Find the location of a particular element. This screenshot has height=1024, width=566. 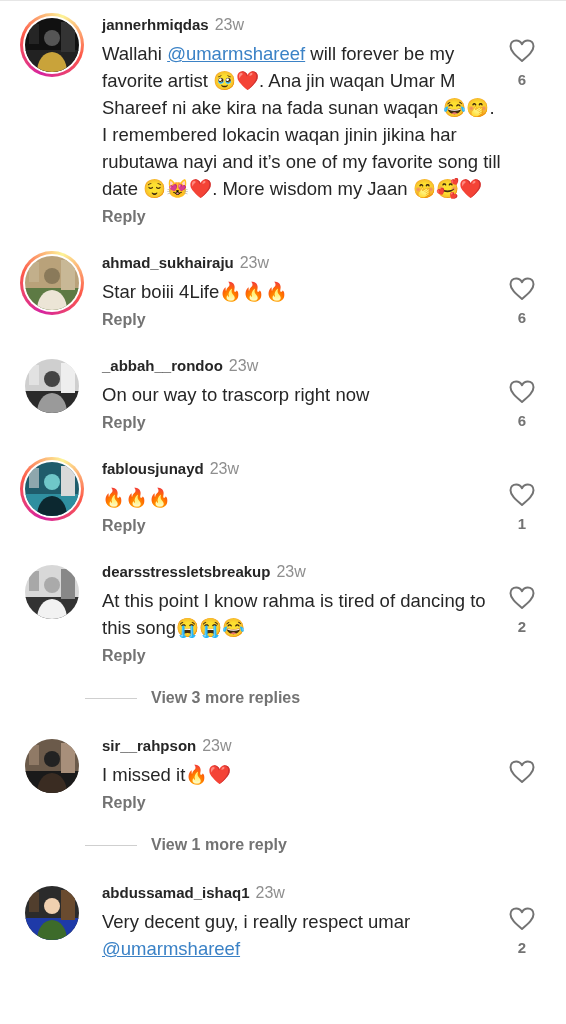

username: jannerhmiqdas is located at coordinates (155, 24).